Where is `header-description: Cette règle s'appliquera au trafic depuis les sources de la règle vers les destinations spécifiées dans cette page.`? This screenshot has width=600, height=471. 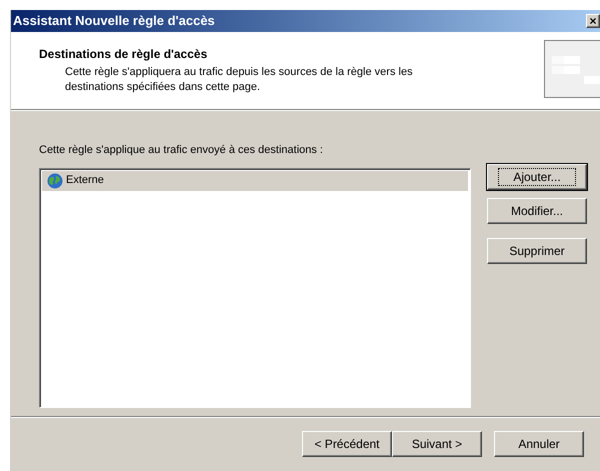 header-description: Cette règle s'appliquera au trafic depuis les sources de la règle vers les destinations spécifiées dans cette page. is located at coordinates (239, 80).